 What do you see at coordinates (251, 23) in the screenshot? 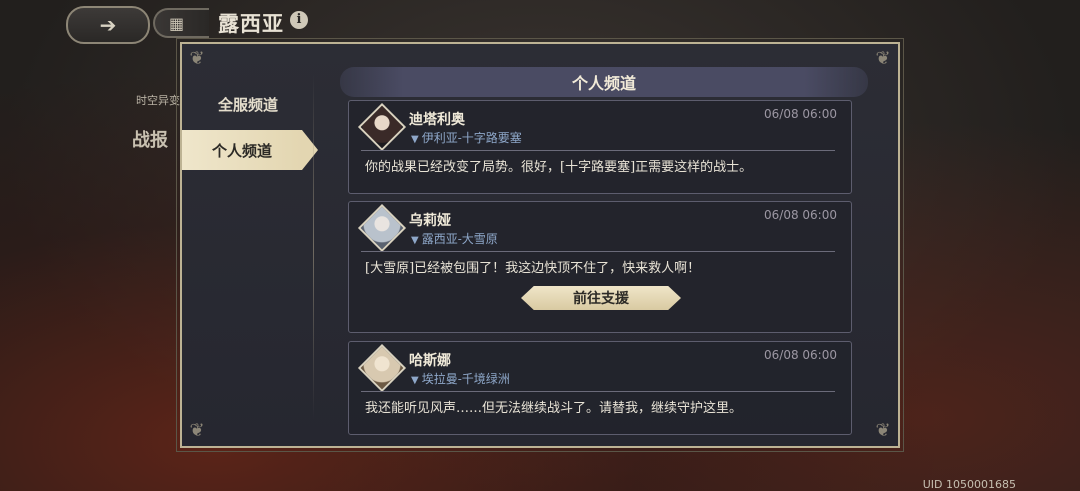
I see `region-title: 露西亚` at bounding box center [251, 23].